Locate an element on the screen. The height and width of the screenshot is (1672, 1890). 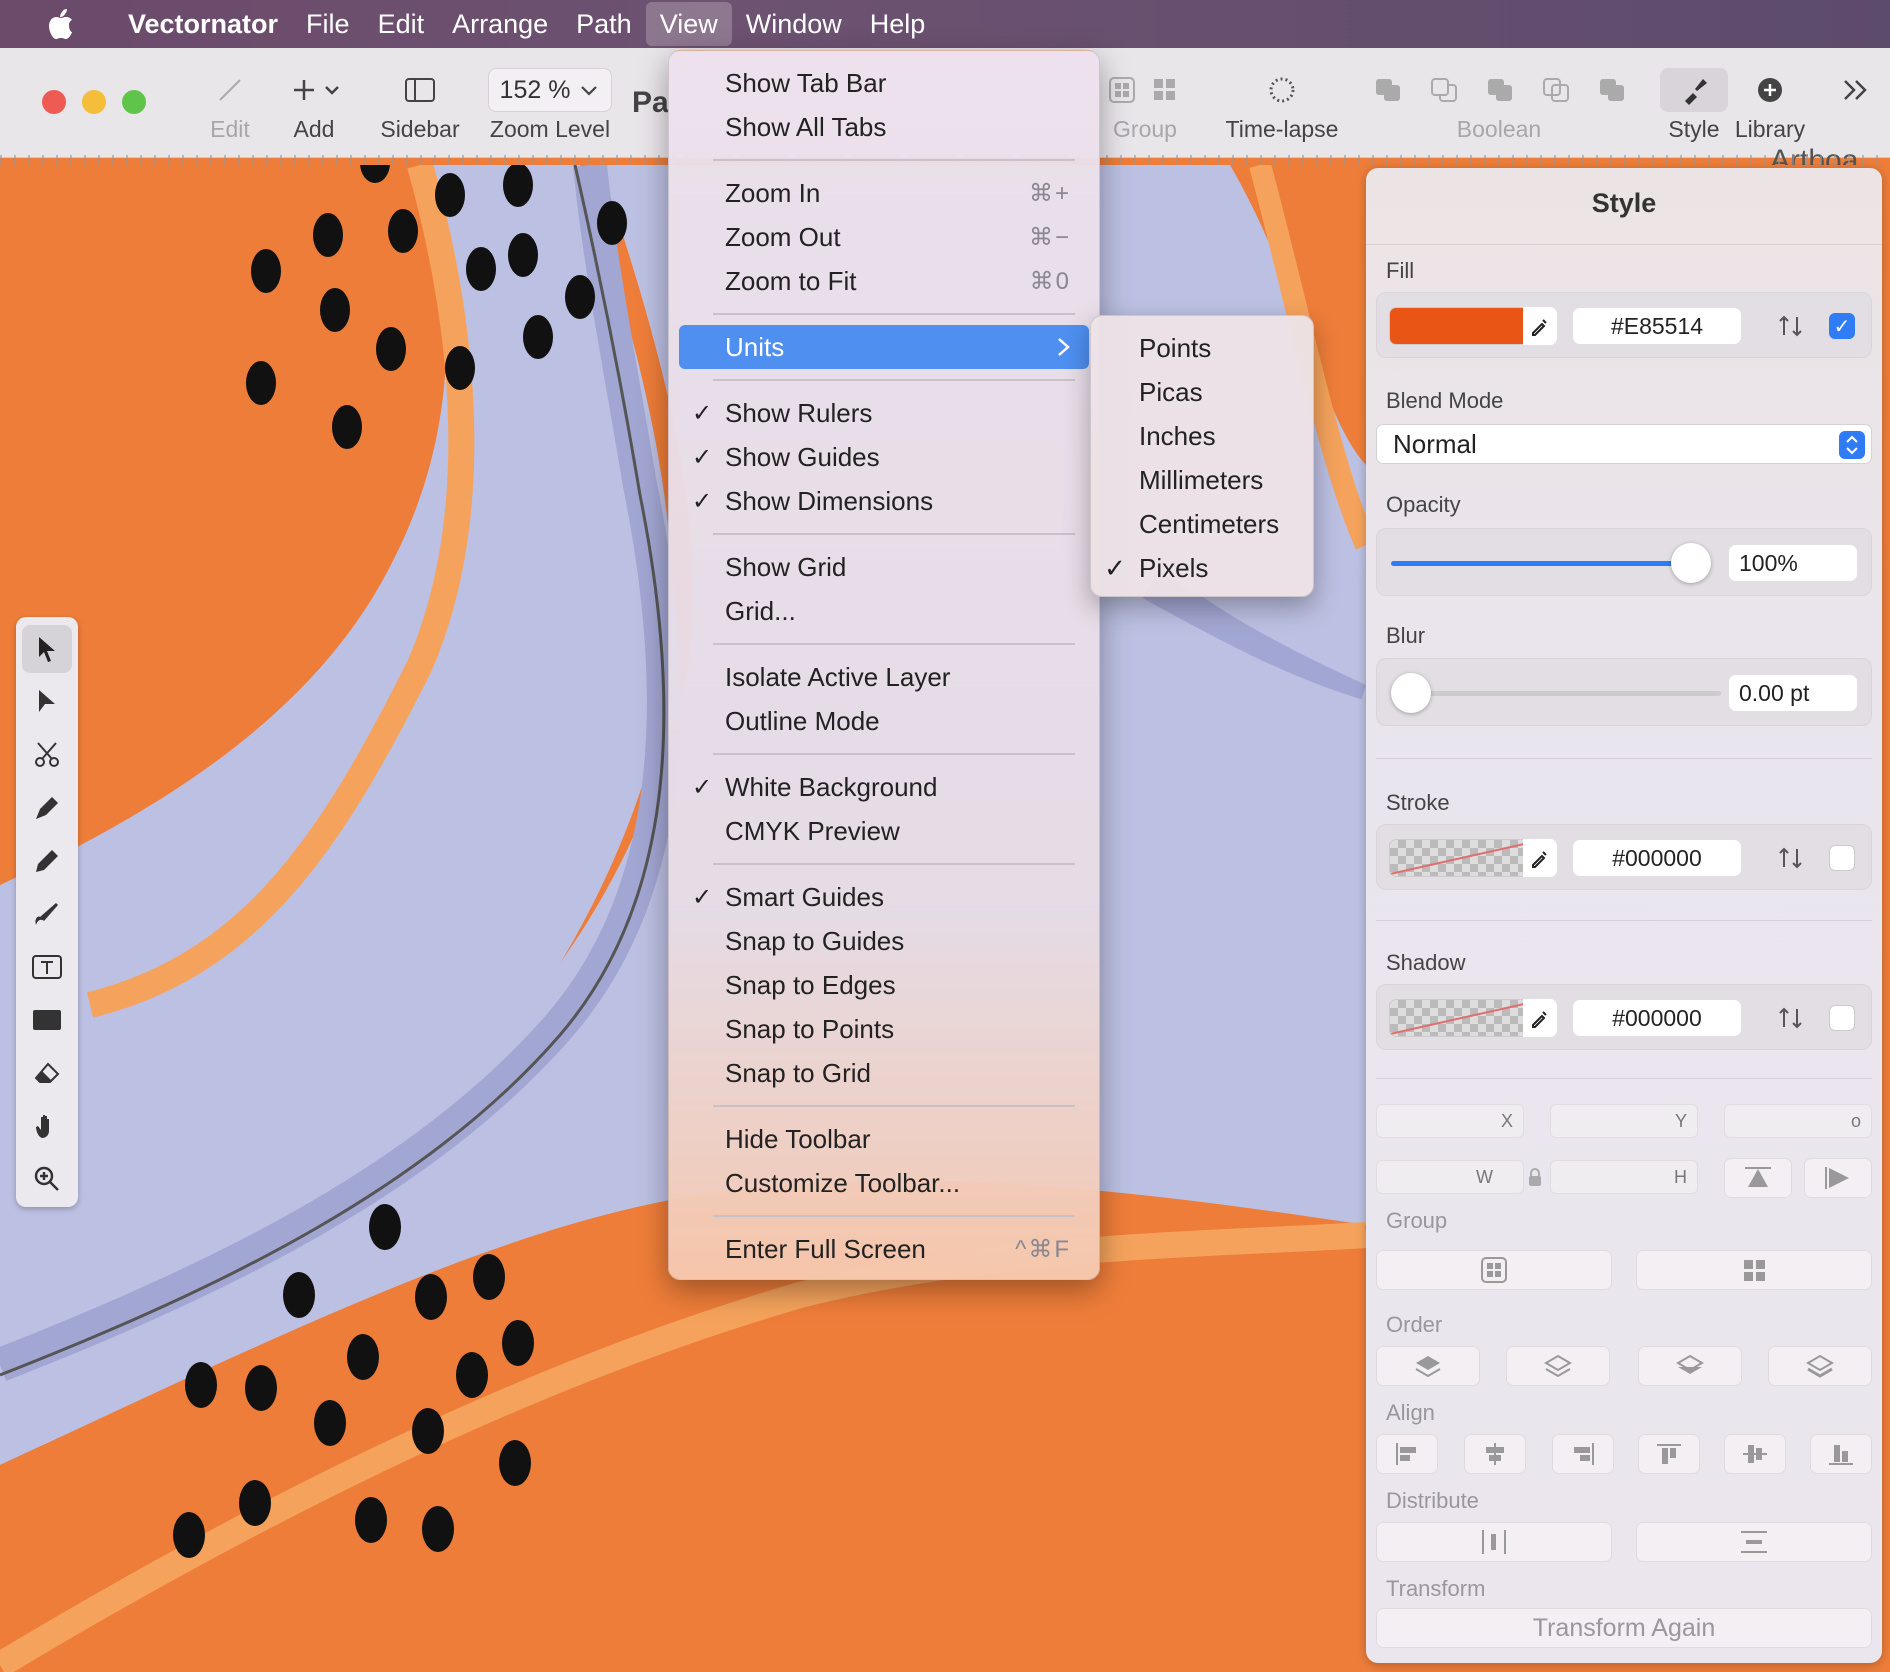
lock-icon is located at coordinates (1535, 1179).